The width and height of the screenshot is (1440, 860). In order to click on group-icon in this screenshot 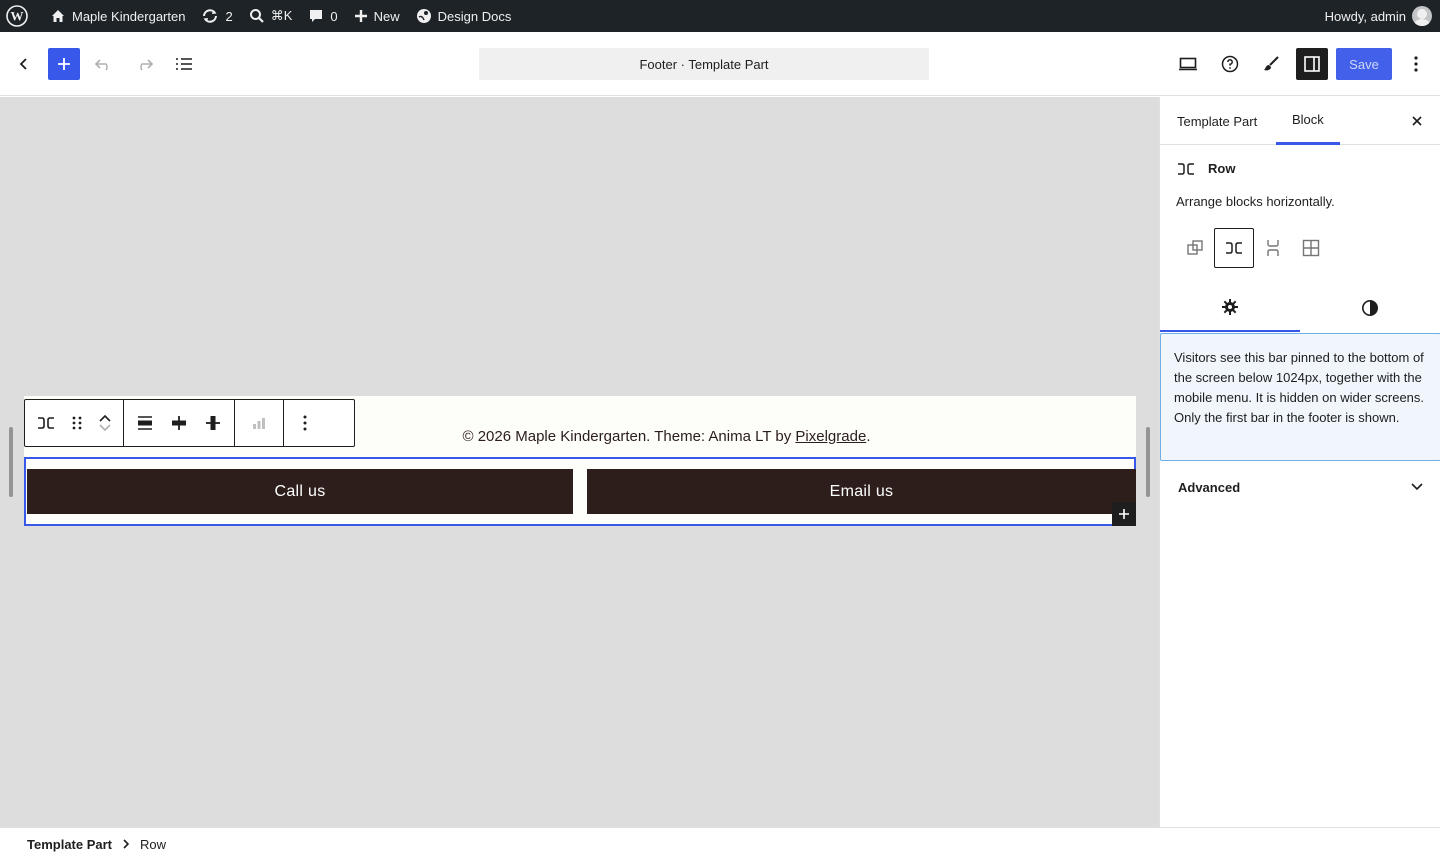, I will do `click(1195, 247)`.